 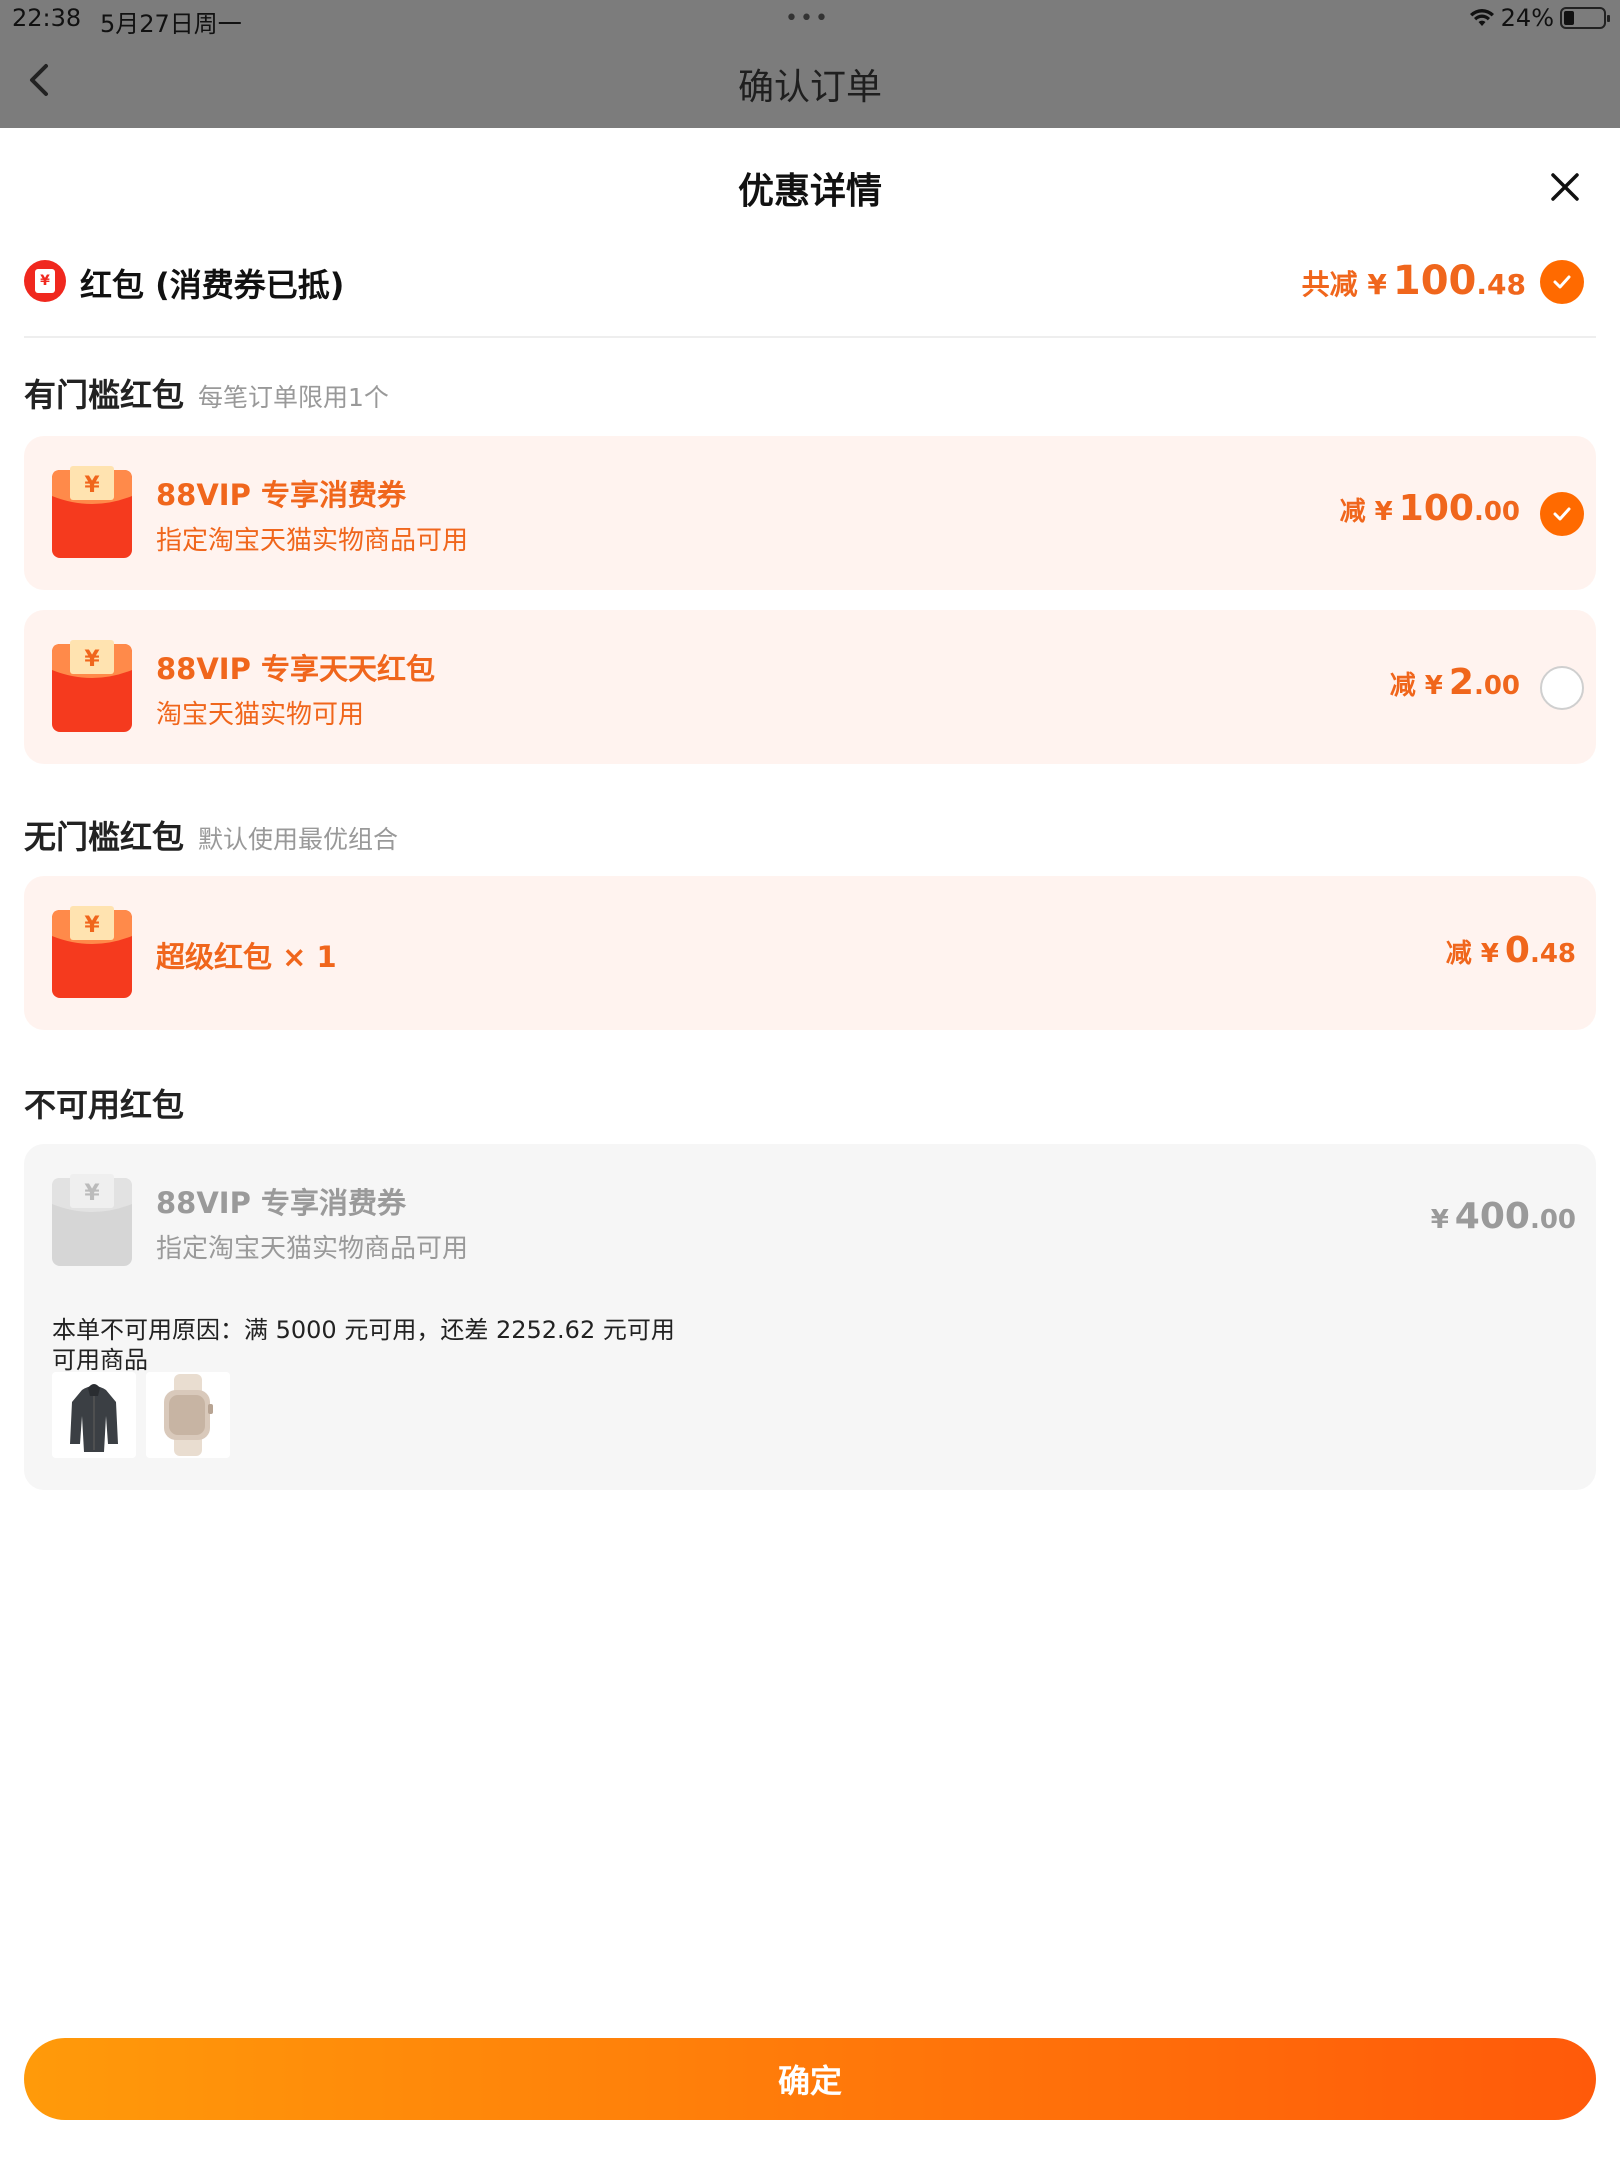 I want to click on summary-label: 红包 (消费券已抵), so click(x=212, y=285).